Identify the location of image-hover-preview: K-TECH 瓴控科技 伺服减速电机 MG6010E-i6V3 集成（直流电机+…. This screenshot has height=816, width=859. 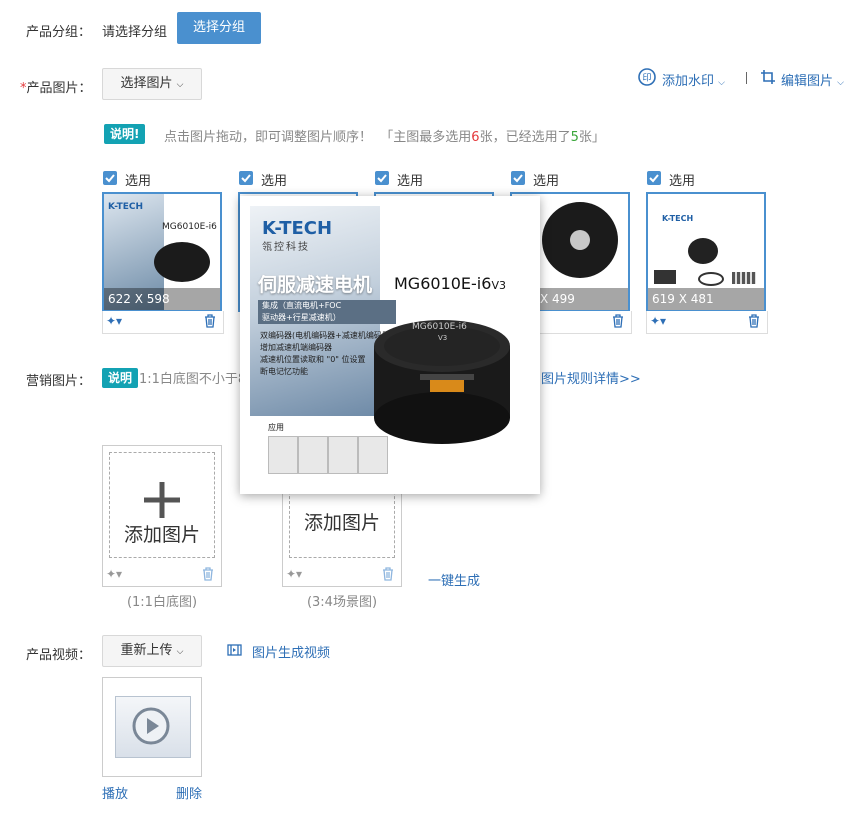
(390, 345).